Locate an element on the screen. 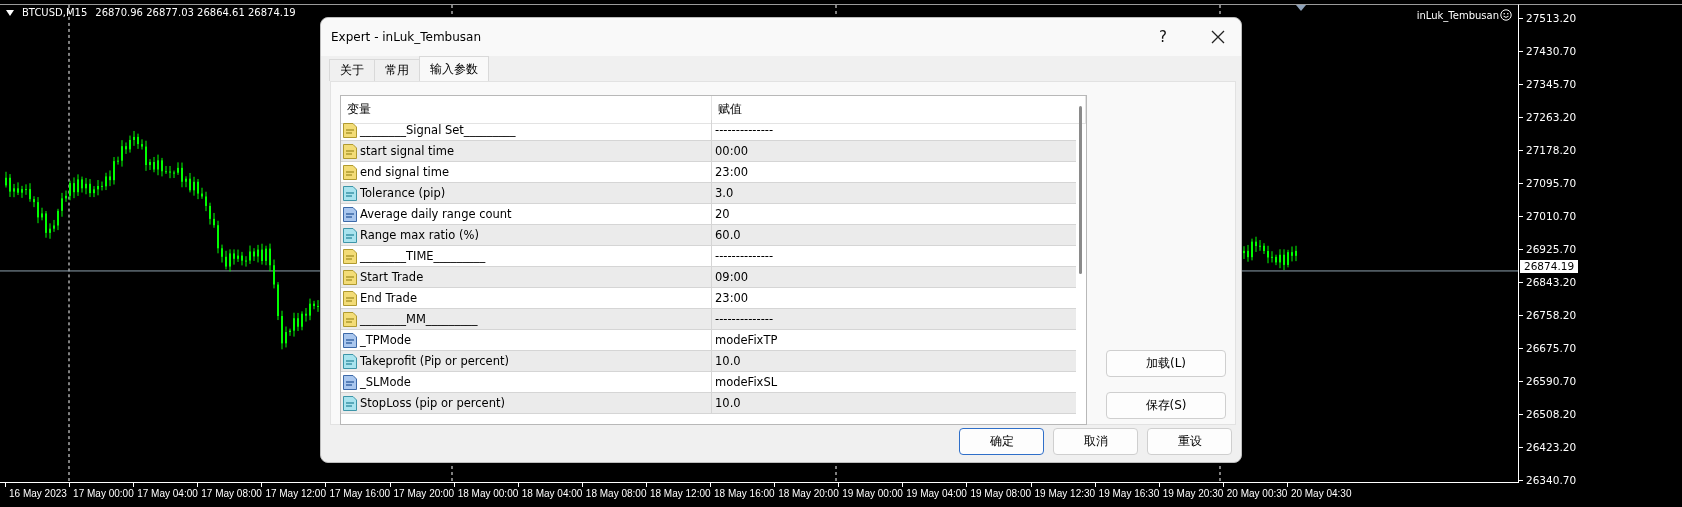  time-axis-label: 17 May 00:00 is located at coordinates (103, 493).